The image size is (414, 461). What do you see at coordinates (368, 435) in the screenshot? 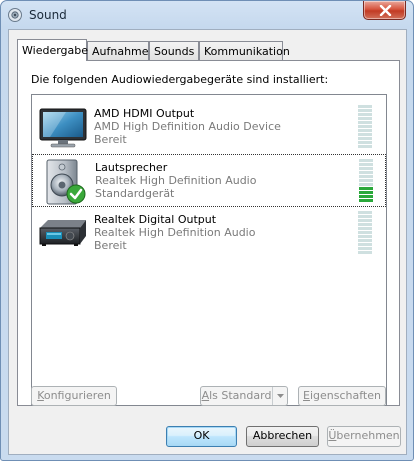
I see `apply-label: bernehmen` at bounding box center [368, 435].